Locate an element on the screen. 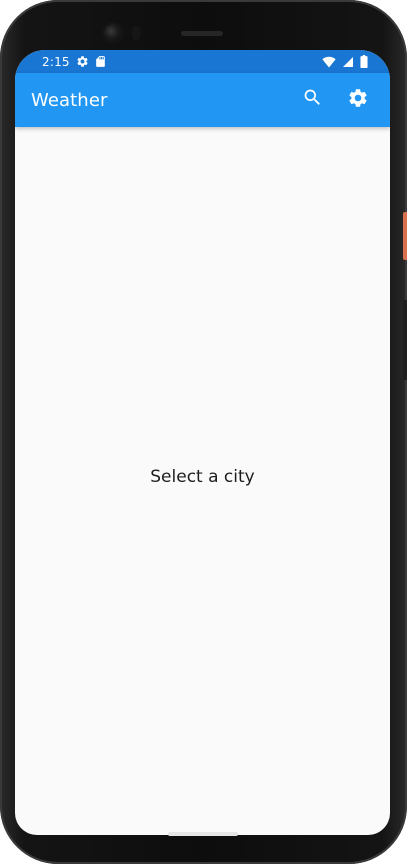  status-right is located at coordinates (345, 61).